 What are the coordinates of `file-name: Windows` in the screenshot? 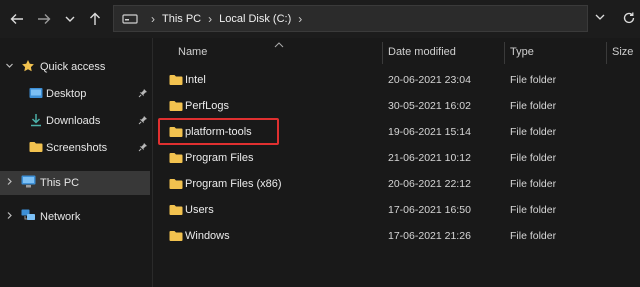 It's located at (207, 236).